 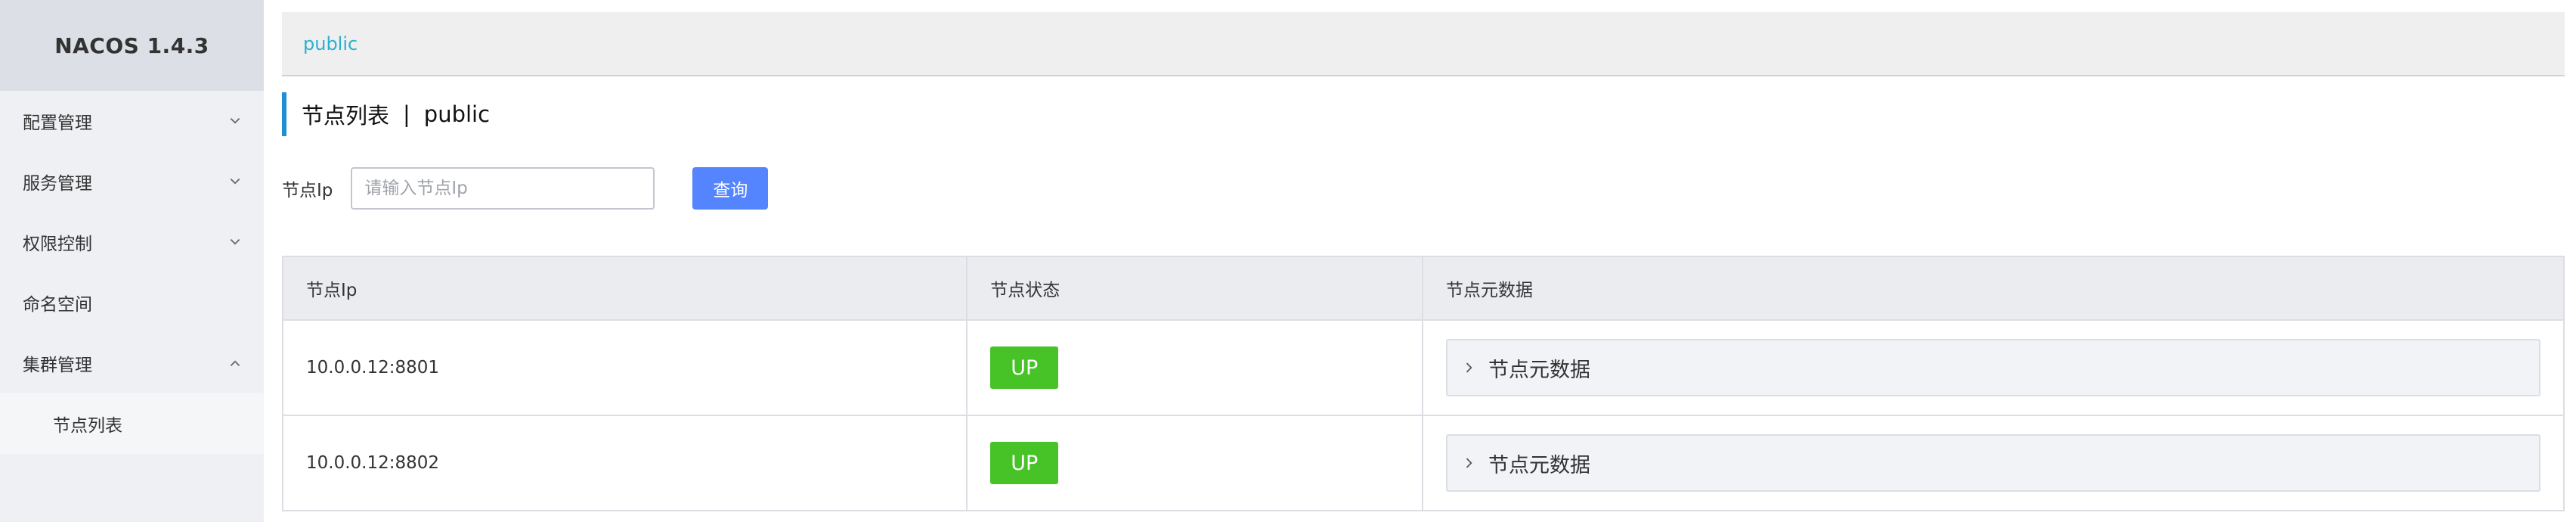 I want to click on cell-node-ip: 10.0.0.12:8802, so click(x=624, y=463).